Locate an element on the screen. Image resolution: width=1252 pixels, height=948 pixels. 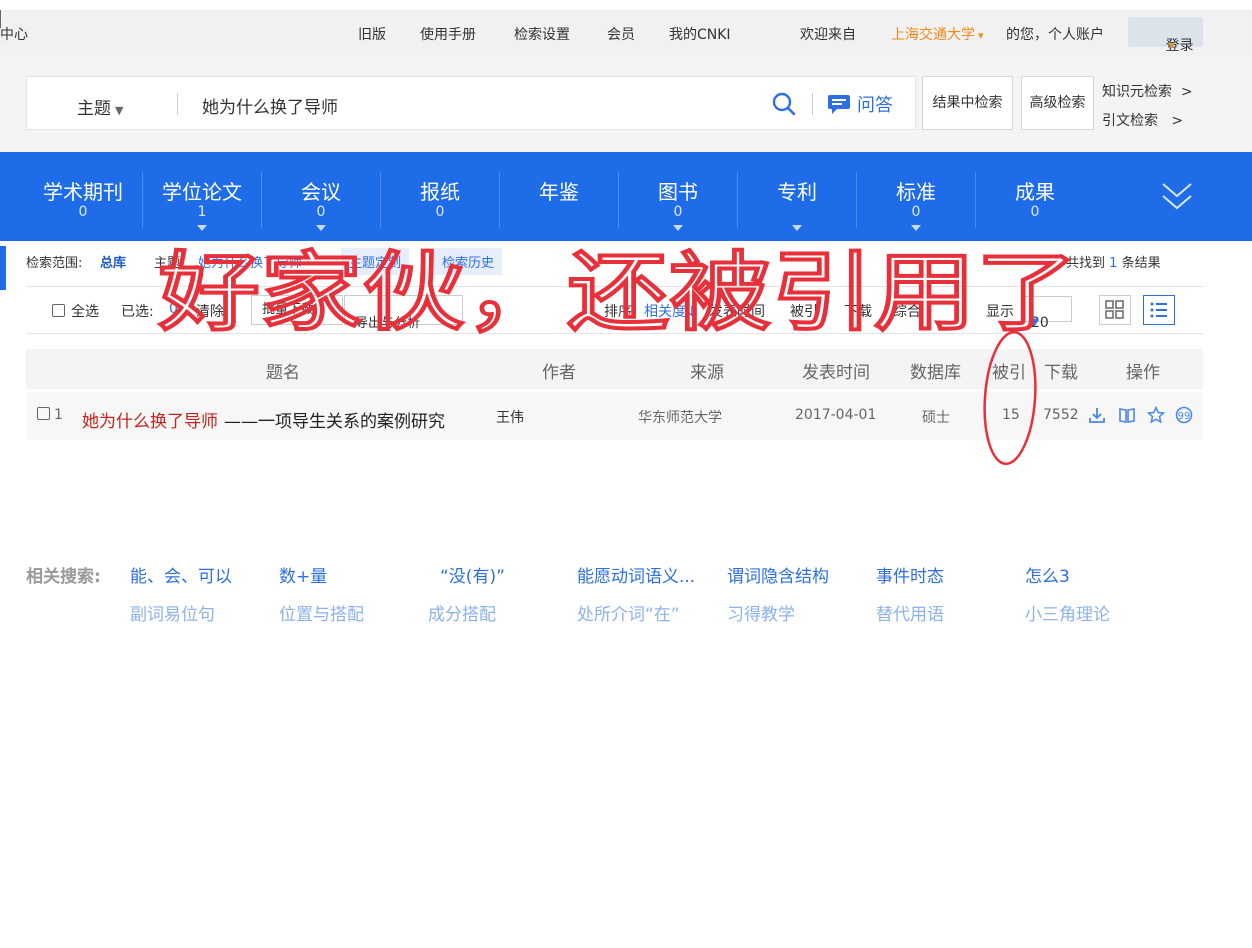
search-icon is located at coordinates (784, 104).